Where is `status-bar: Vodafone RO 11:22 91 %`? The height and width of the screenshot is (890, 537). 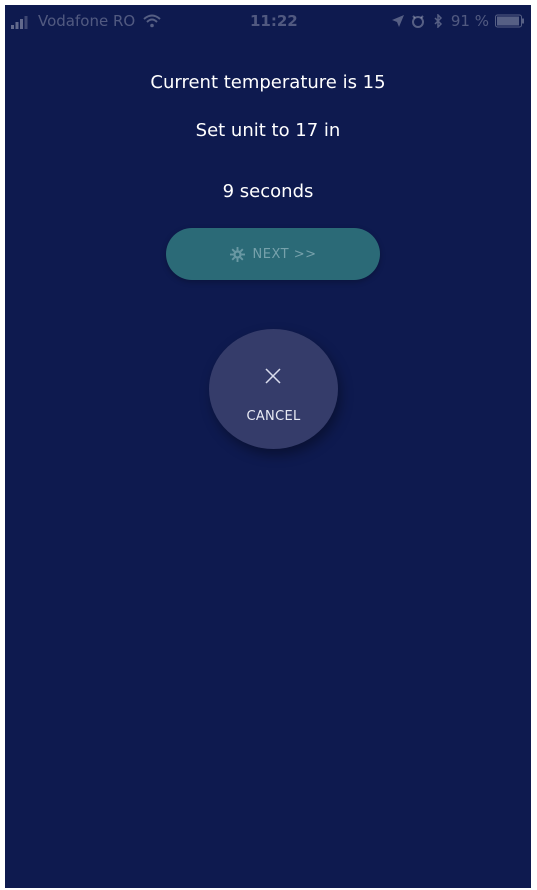 status-bar: Vodafone RO 11:22 91 % is located at coordinates (268, 21).